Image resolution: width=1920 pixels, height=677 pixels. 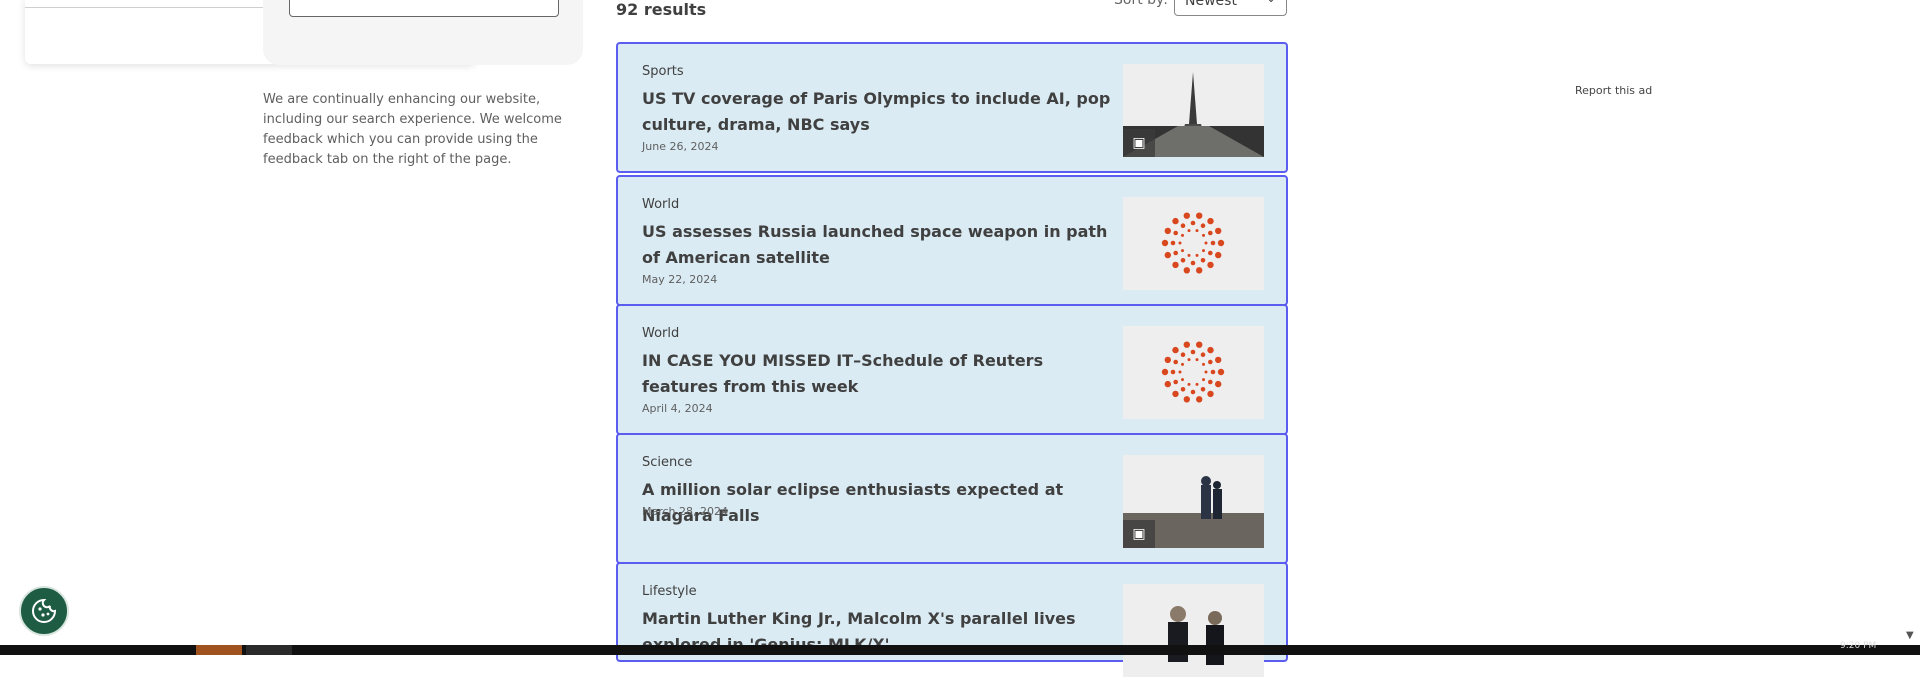 What do you see at coordinates (1139, 534) in the screenshot?
I see `gallery-icon: ▣` at bounding box center [1139, 534].